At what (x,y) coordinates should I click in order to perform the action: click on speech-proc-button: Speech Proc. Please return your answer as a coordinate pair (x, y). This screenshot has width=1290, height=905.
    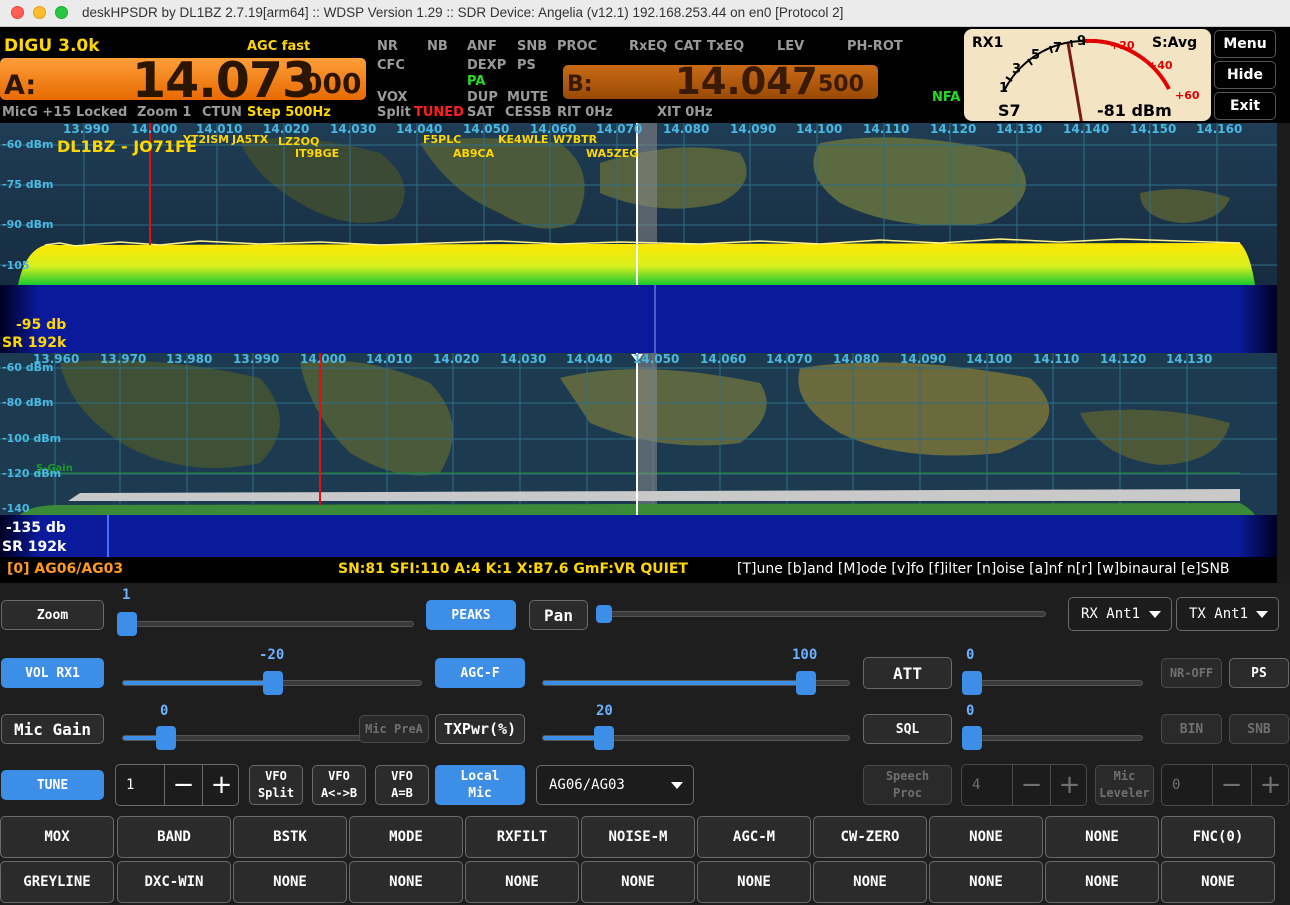
    Looking at the image, I should click on (907, 785).